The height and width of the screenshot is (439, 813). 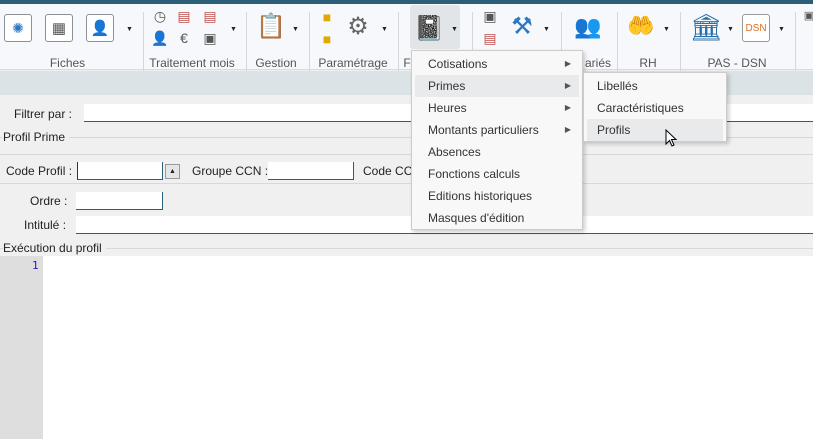 I want to click on group-label-salaries: ariés, so click(x=597, y=63).